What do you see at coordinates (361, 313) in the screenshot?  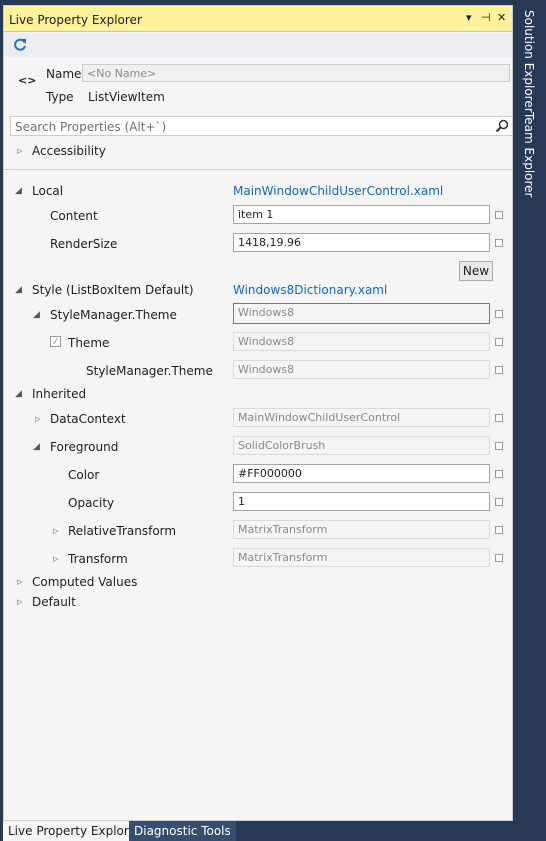 I see `stylemanager-theme-field: Windows8` at bounding box center [361, 313].